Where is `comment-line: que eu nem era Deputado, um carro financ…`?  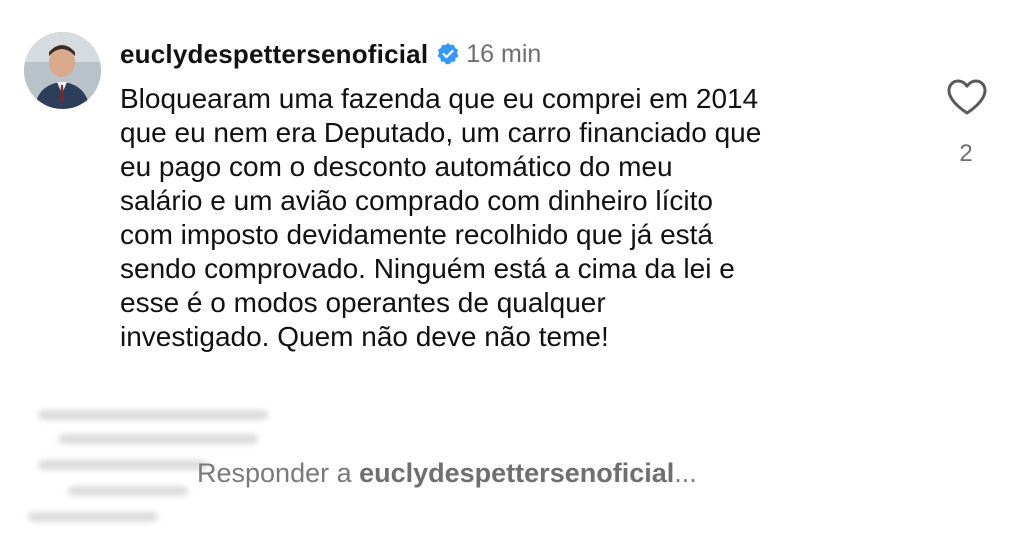
comment-line: que eu nem era Deputado, um carro financ… is located at coordinates (441, 132).